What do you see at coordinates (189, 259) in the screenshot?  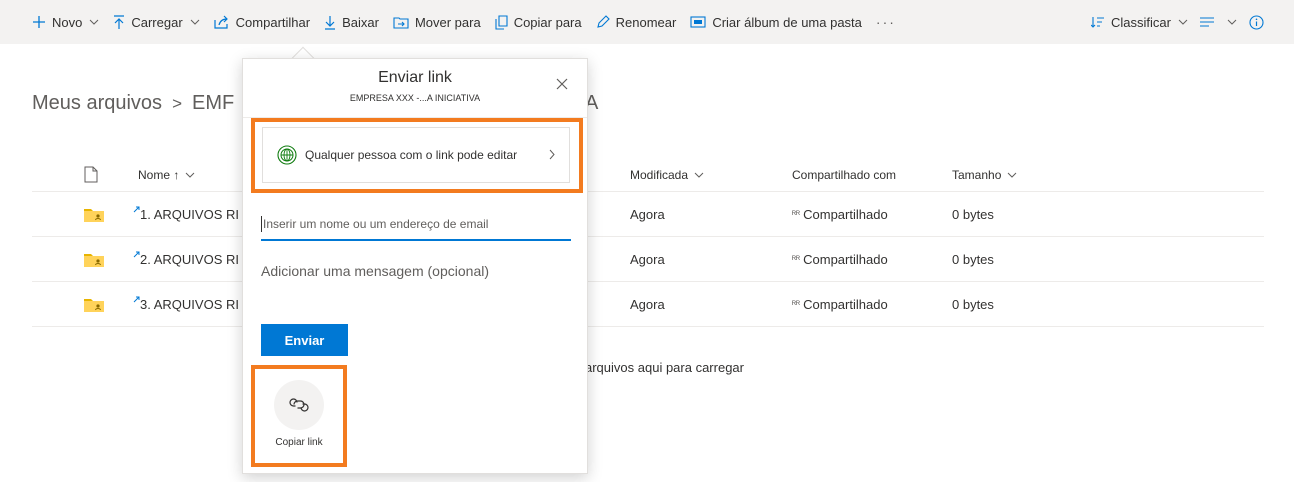 I see `file-name: 2. ARQUIVOS RI` at bounding box center [189, 259].